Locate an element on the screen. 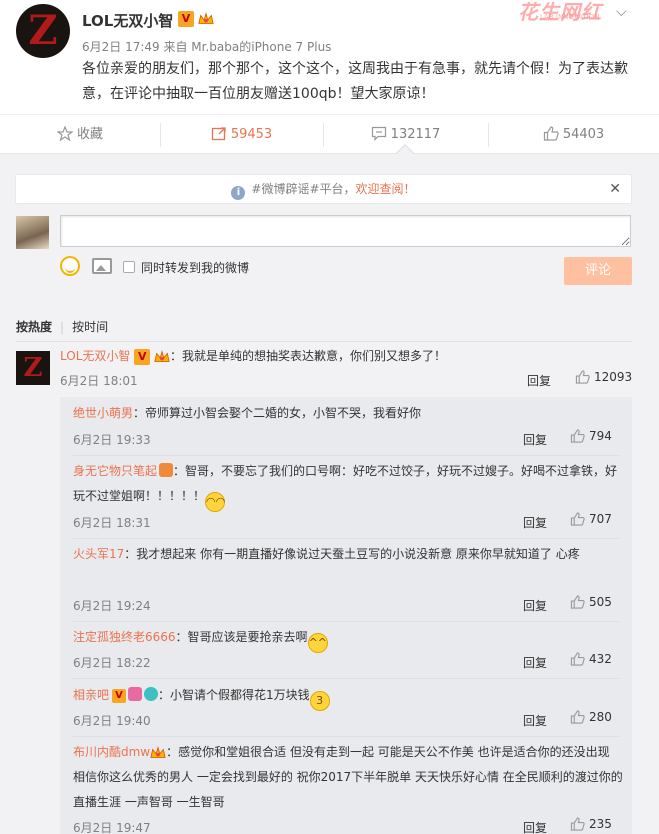 The width and height of the screenshot is (659, 834). main-comment: LOL无双小智 V ：我就是单纯的想抽奖表达歉意，你们别又想多了！ is located at coordinates (253, 356).